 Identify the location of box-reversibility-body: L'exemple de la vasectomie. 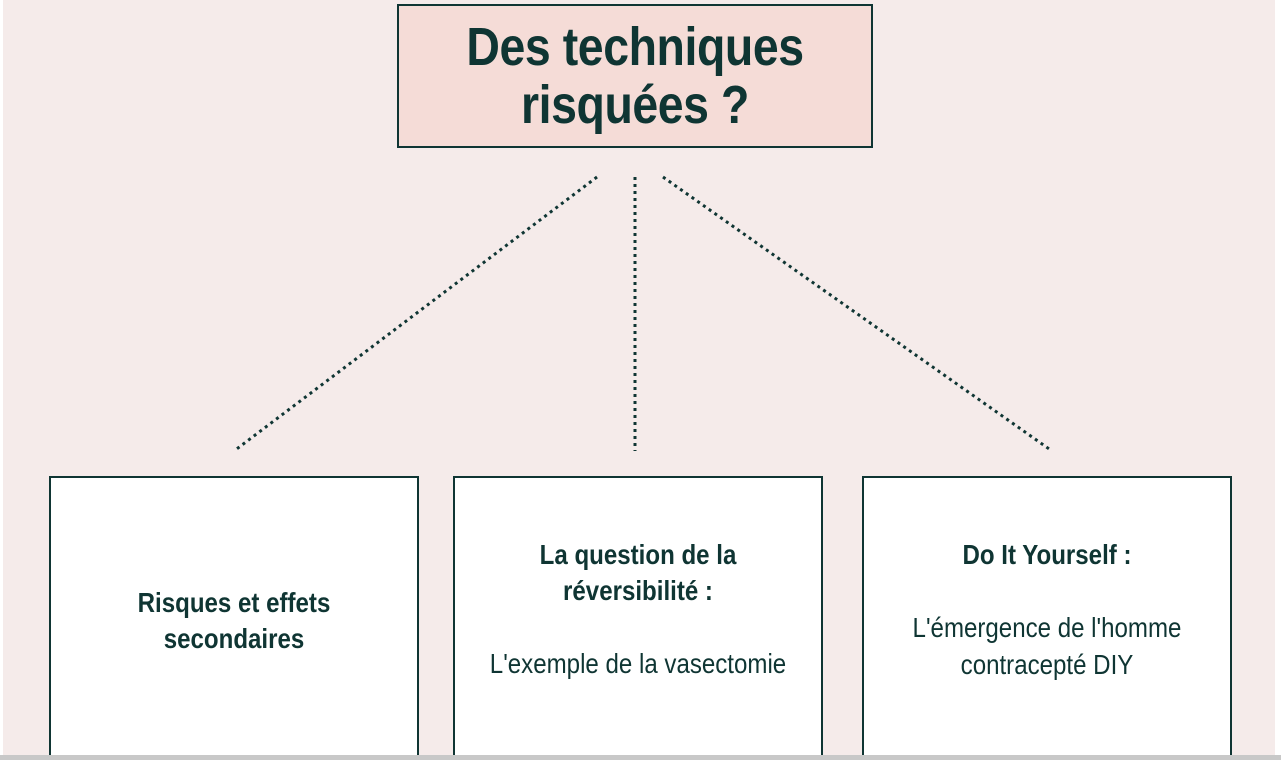
(638, 663).